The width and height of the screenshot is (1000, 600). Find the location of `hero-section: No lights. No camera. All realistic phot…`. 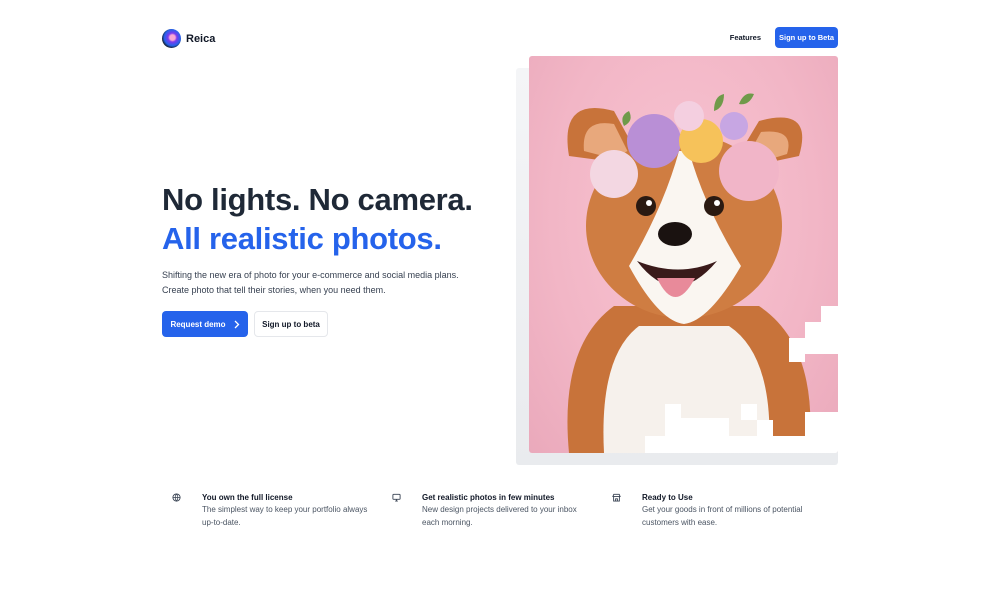

hero-section: No lights. No camera. All realistic phot… is located at coordinates (332, 258).